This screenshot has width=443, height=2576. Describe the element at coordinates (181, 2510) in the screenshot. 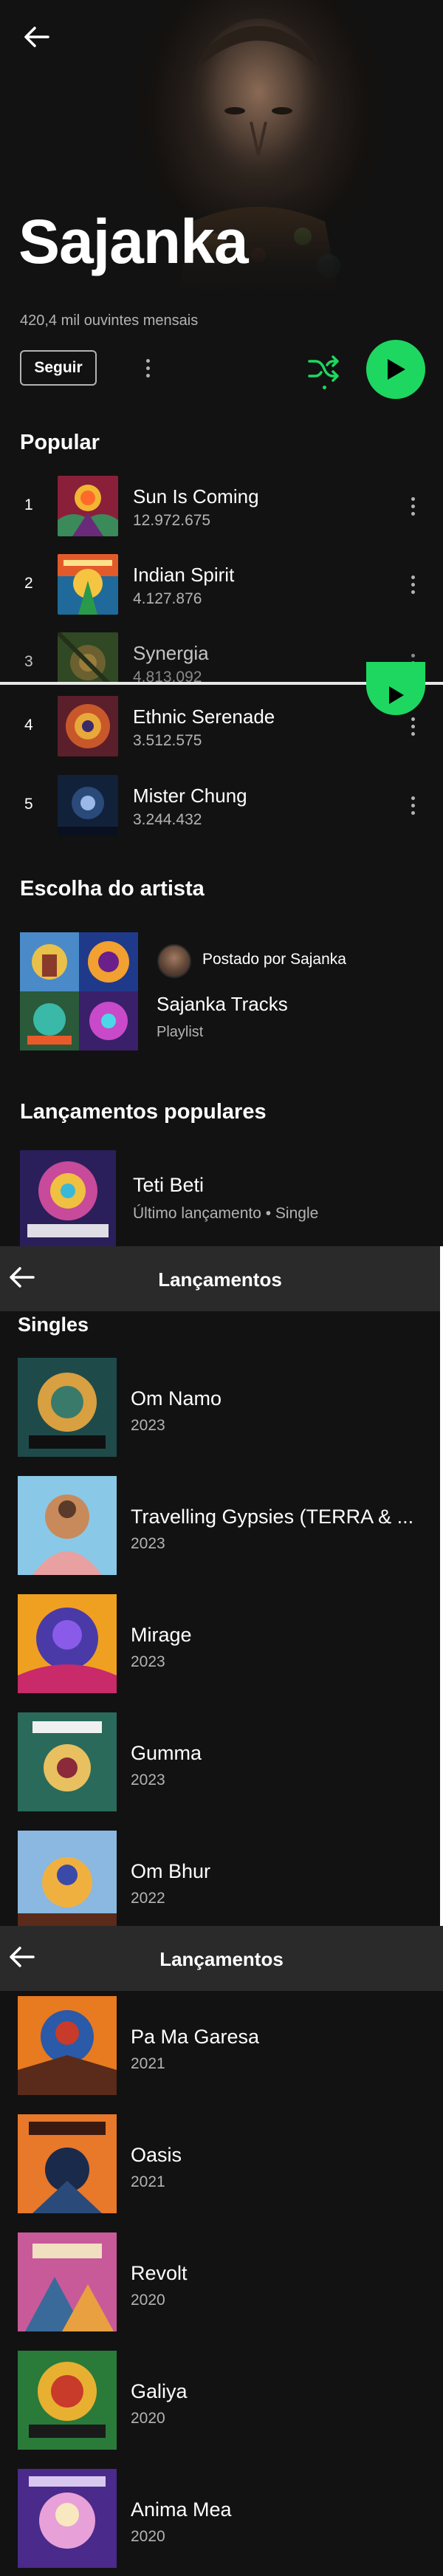

I see `release-title: Anima Mea` at that location.